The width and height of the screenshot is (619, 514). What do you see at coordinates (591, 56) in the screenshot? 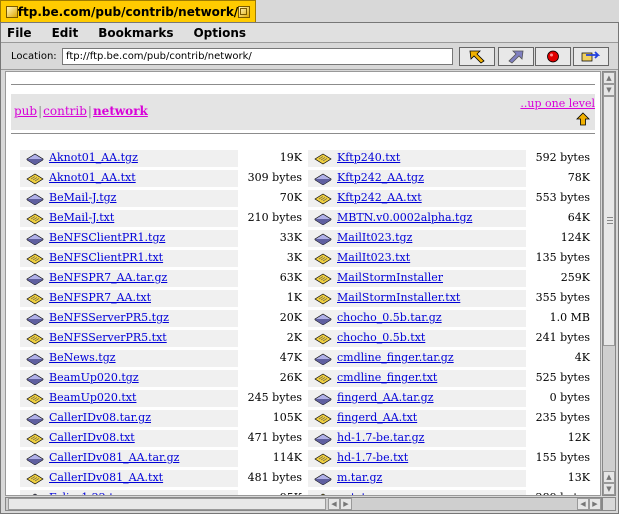
I see `home-button` at bounding box center [591, 56].